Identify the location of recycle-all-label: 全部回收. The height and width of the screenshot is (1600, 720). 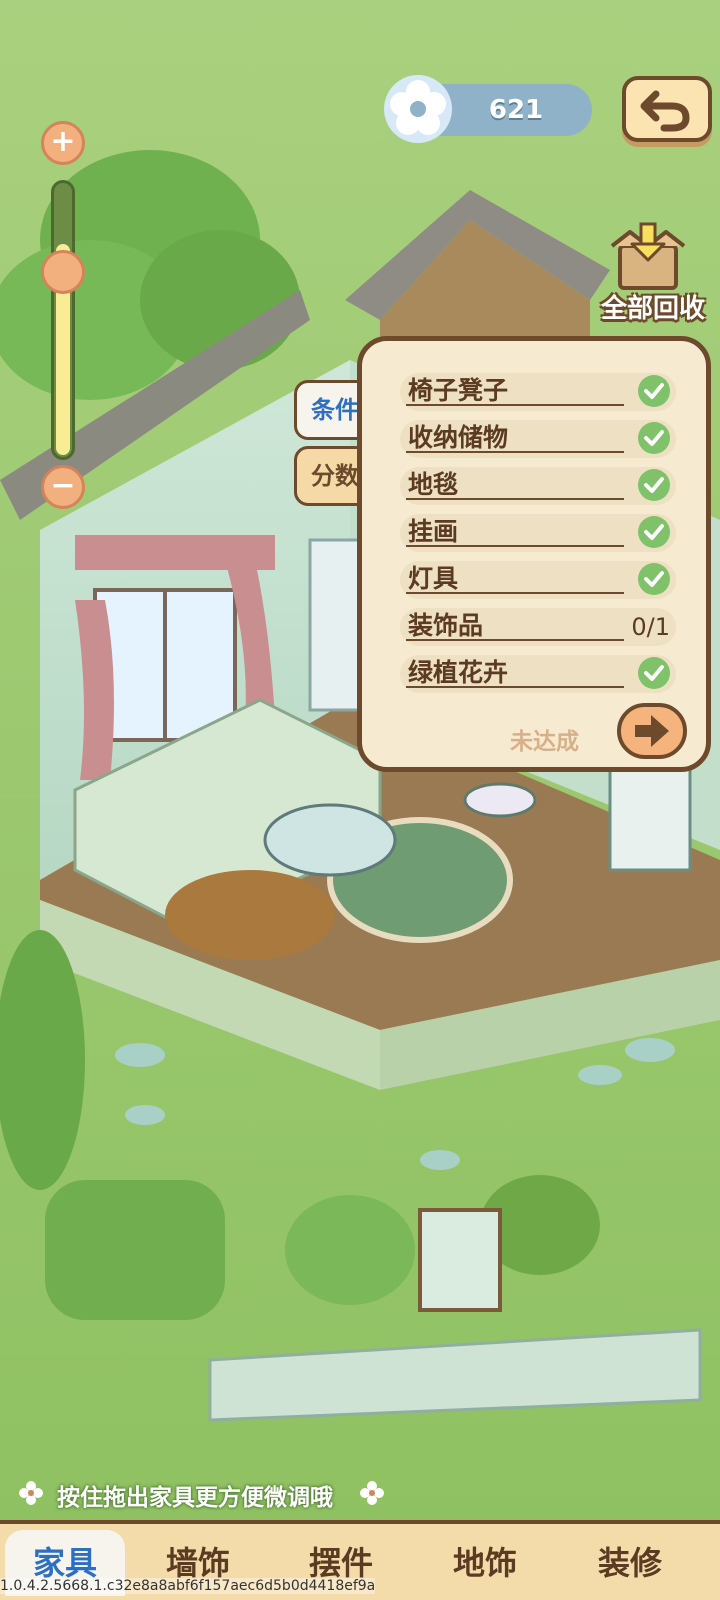
(653, 306).